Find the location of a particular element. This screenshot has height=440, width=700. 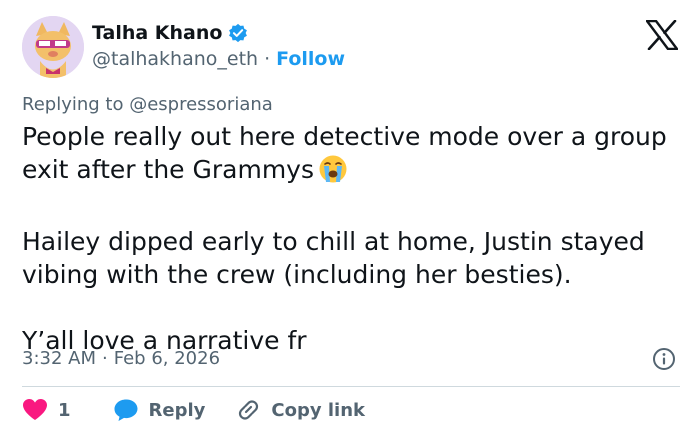

copy-link-button: Copy link is located at coordinates (300, 410).